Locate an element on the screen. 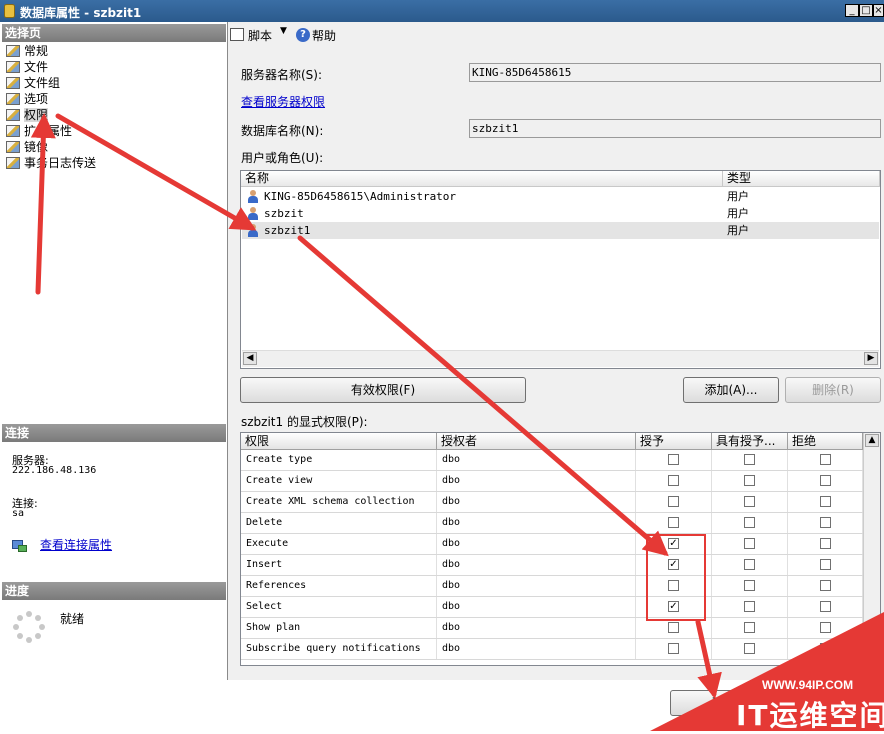 The width and height of the screenshot is (884, 734). permissions-vertical-scrollbar: ▲ is located at coordinates (871, 549).